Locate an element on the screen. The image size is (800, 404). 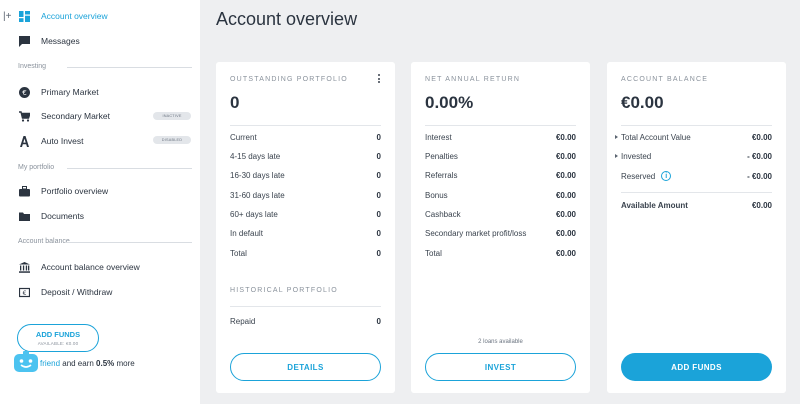
sidebar-item-label: Documents is located at coordinates (62, 216).